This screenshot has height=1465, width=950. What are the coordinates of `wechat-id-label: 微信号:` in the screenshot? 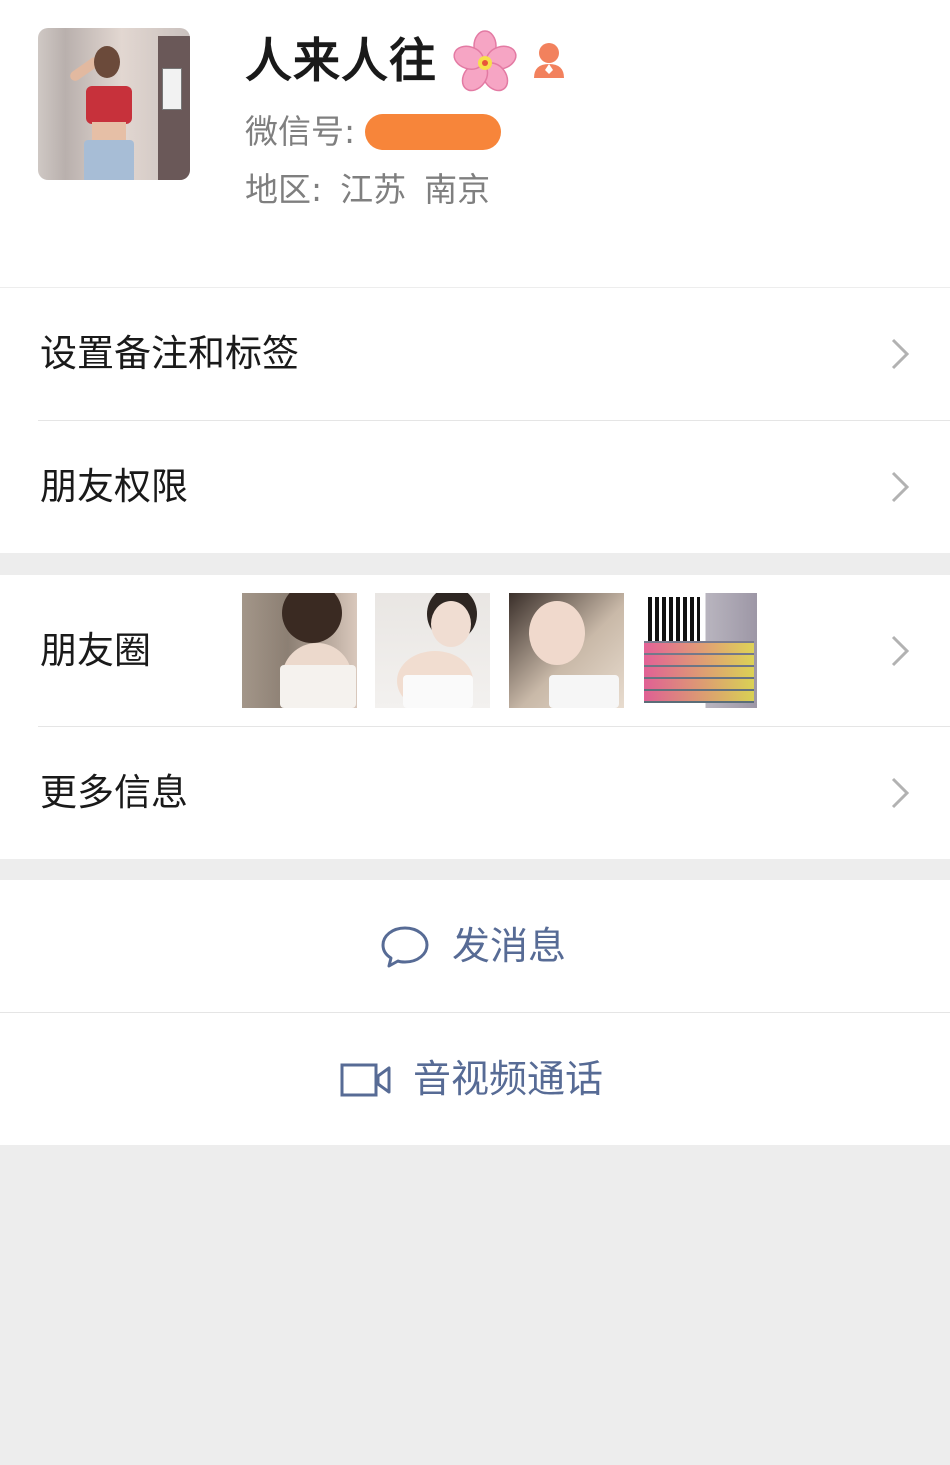 It's located at (300, 131).